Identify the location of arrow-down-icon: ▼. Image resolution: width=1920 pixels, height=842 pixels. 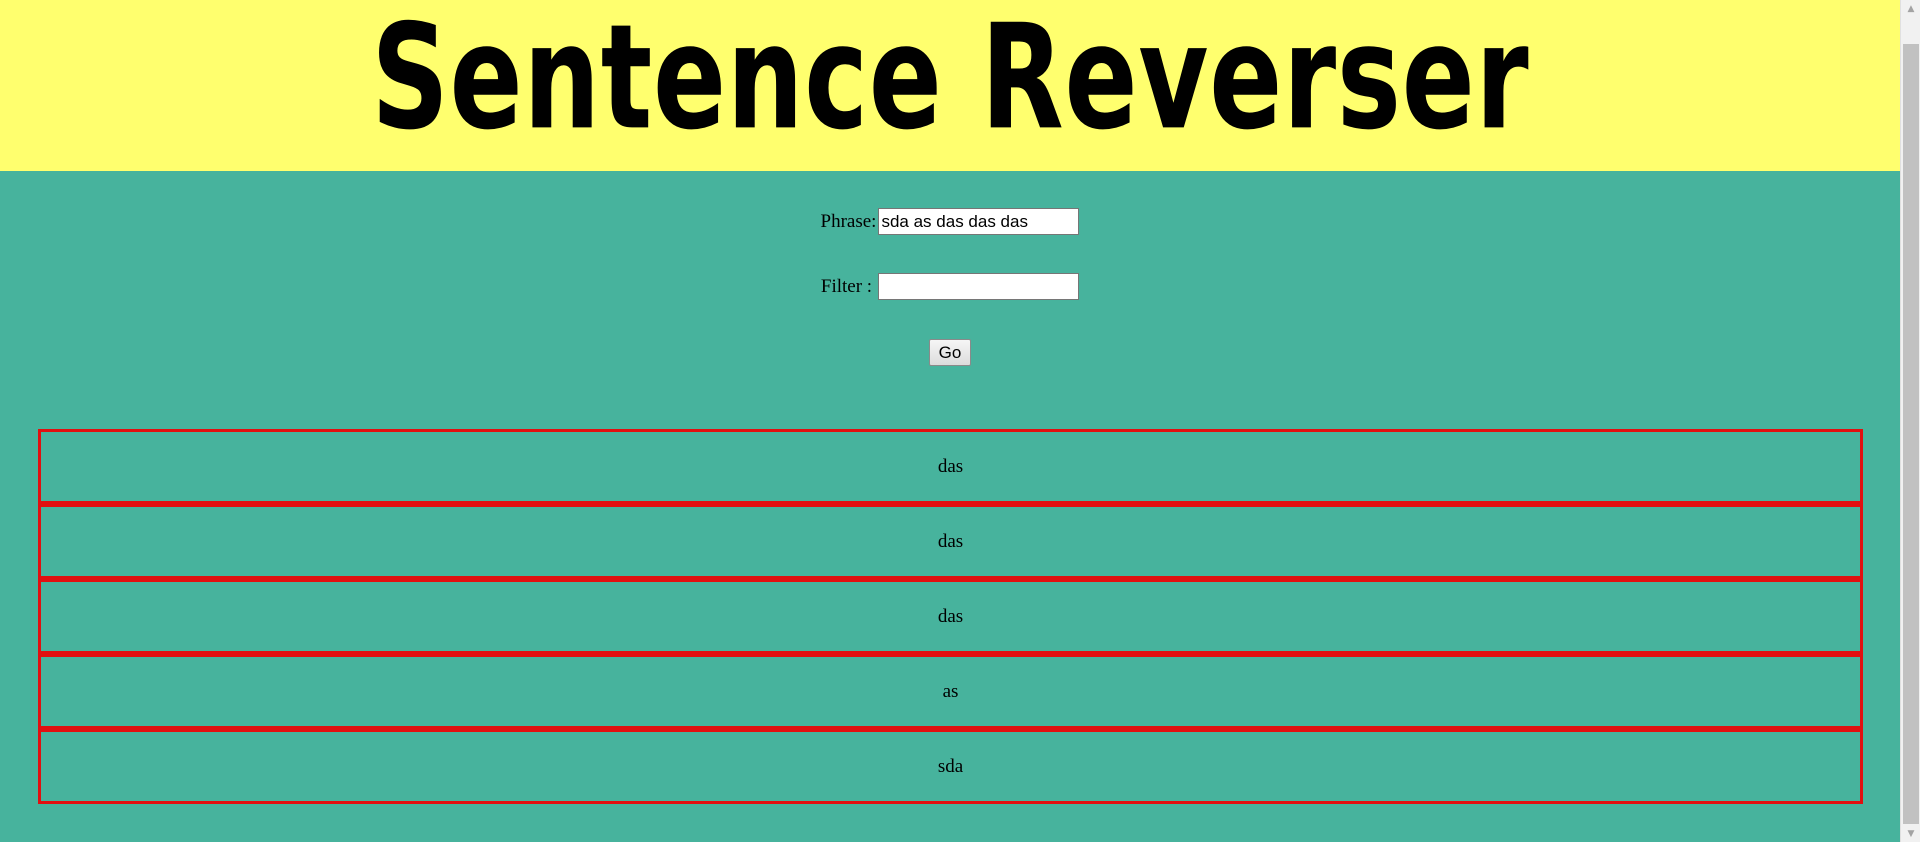
(1910, 833).